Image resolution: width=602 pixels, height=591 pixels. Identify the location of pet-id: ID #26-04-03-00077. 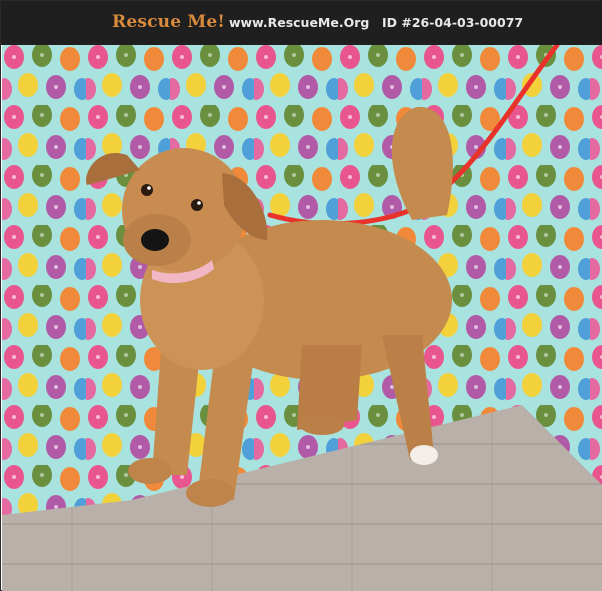
(453, 22).